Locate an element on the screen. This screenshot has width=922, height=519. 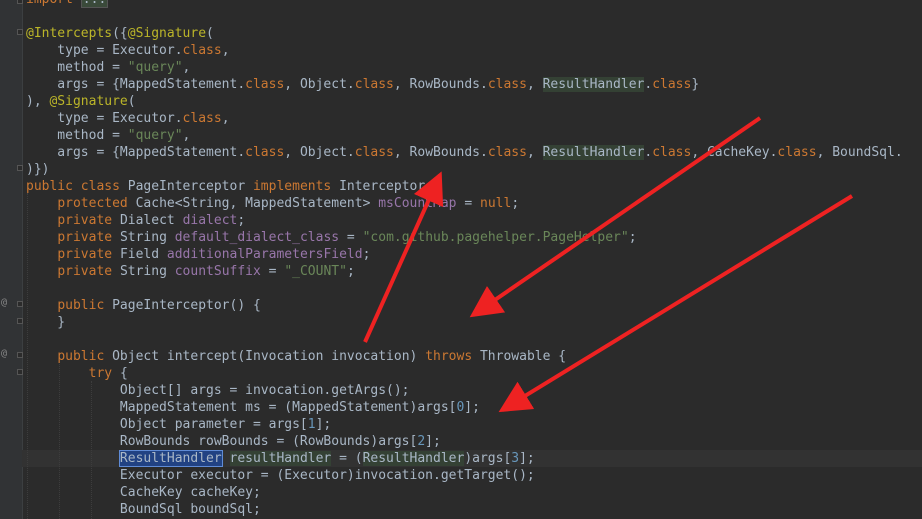
code-token: Interceptor { is located at coordinates (390, 186).